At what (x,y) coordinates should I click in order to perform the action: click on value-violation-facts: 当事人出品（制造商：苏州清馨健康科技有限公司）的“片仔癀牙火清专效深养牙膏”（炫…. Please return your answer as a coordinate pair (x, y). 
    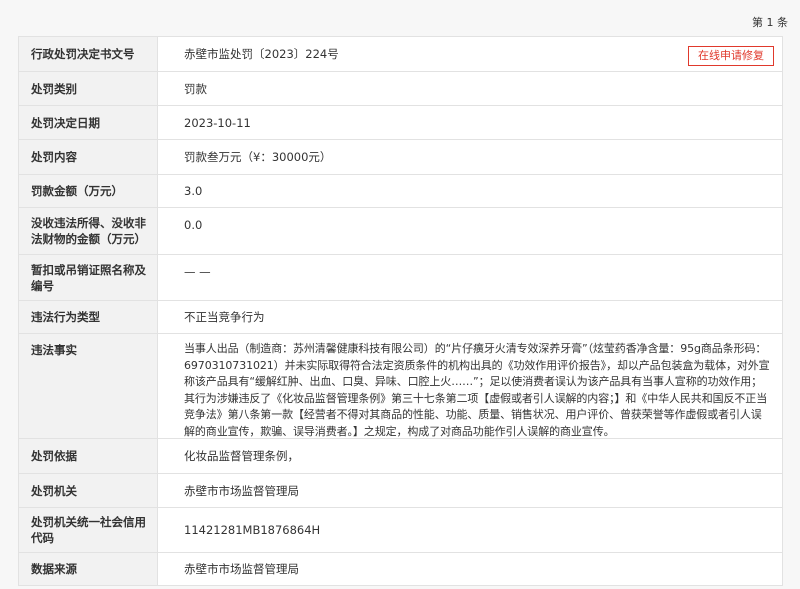
    Looking at the image, I should click on (470, 386).